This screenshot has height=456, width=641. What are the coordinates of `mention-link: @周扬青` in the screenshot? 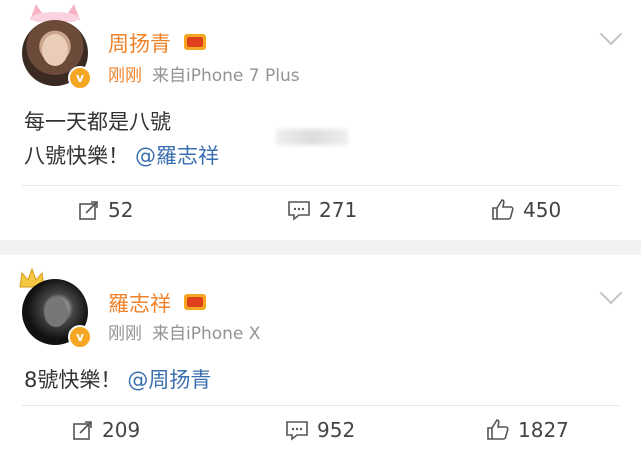 It's located at (169, 380).